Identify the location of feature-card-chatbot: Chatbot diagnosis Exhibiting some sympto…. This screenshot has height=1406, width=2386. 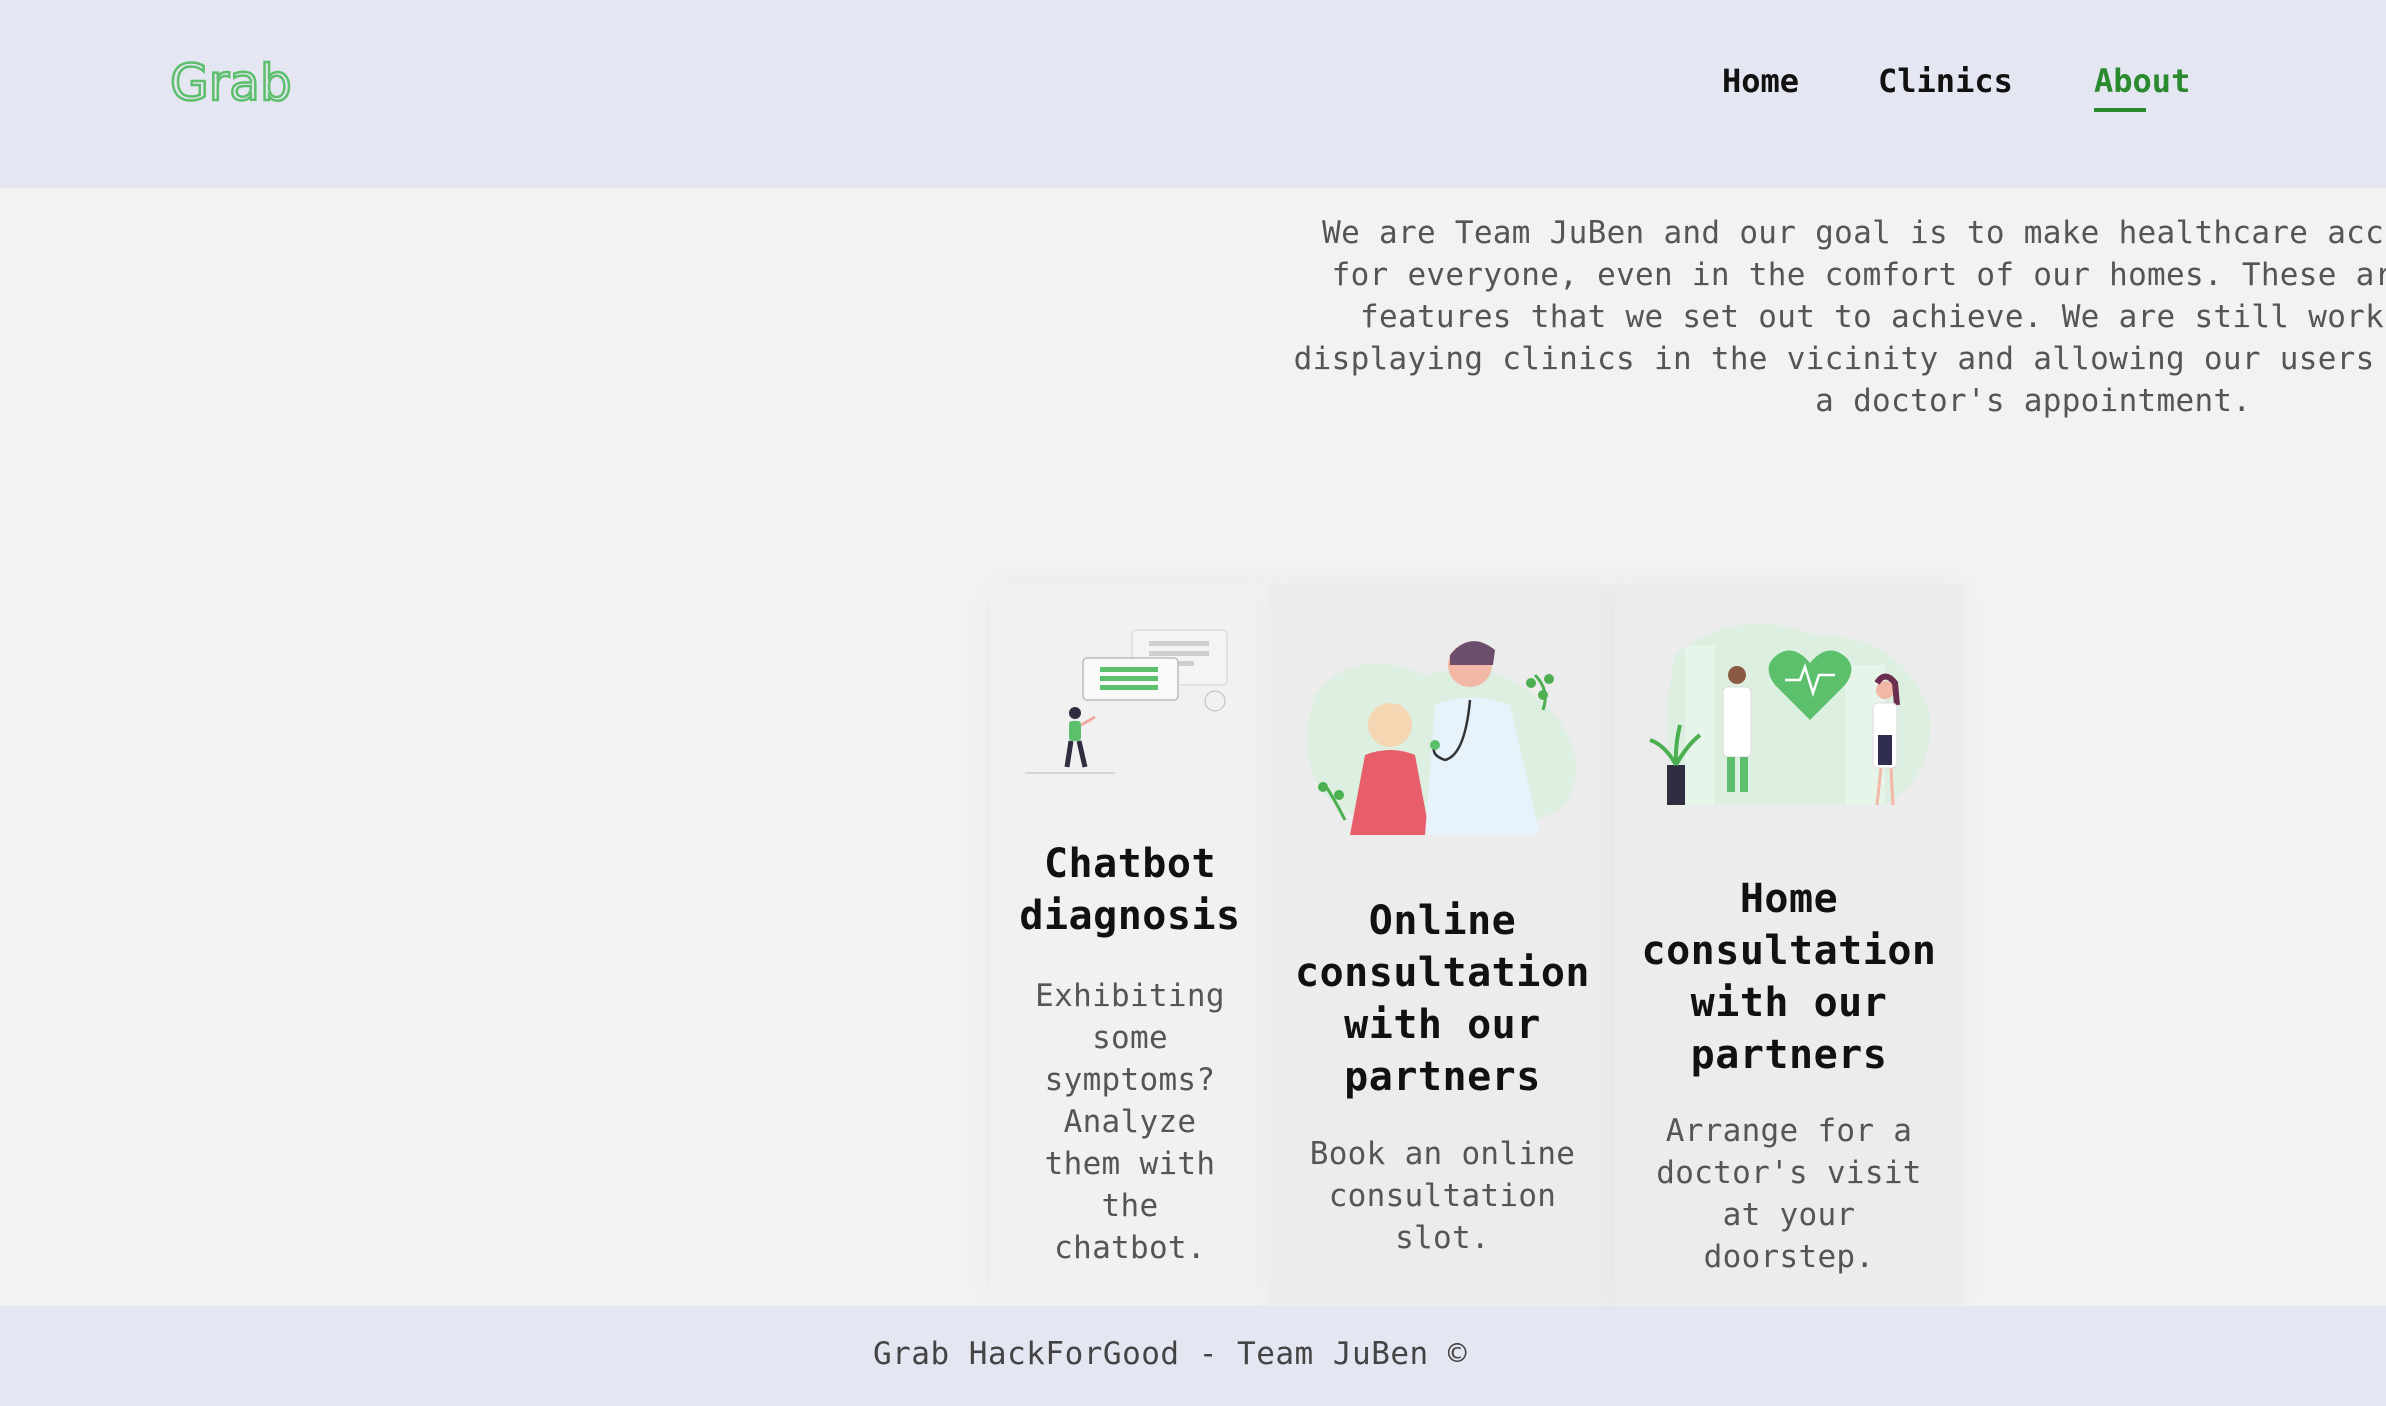
(1130, 945).